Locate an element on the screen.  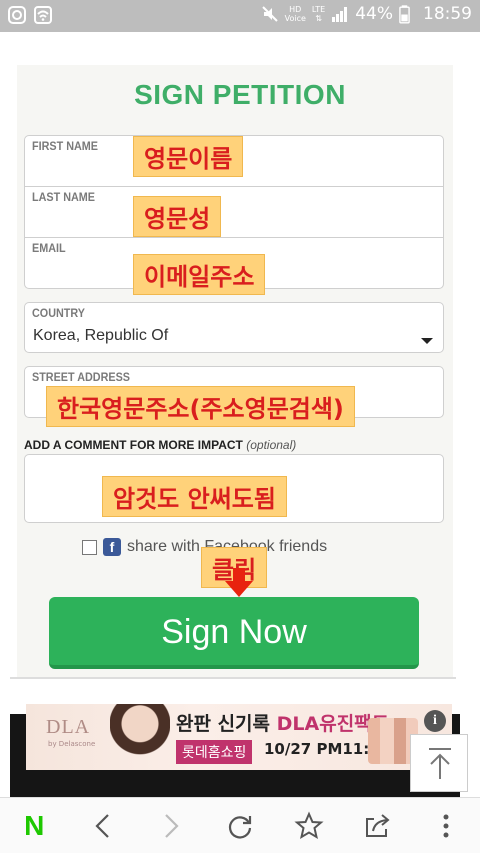
sign-now-button: Sign Now is located at coordinates (234, 633).